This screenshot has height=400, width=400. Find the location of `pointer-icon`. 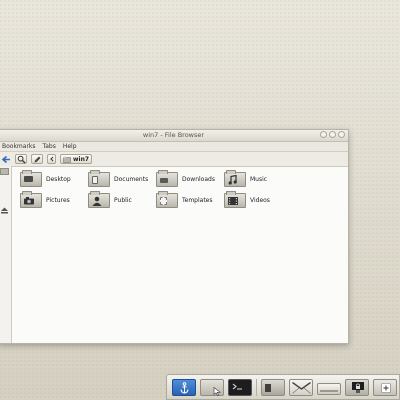

pointer-icon is located at coordinates (217, 391).